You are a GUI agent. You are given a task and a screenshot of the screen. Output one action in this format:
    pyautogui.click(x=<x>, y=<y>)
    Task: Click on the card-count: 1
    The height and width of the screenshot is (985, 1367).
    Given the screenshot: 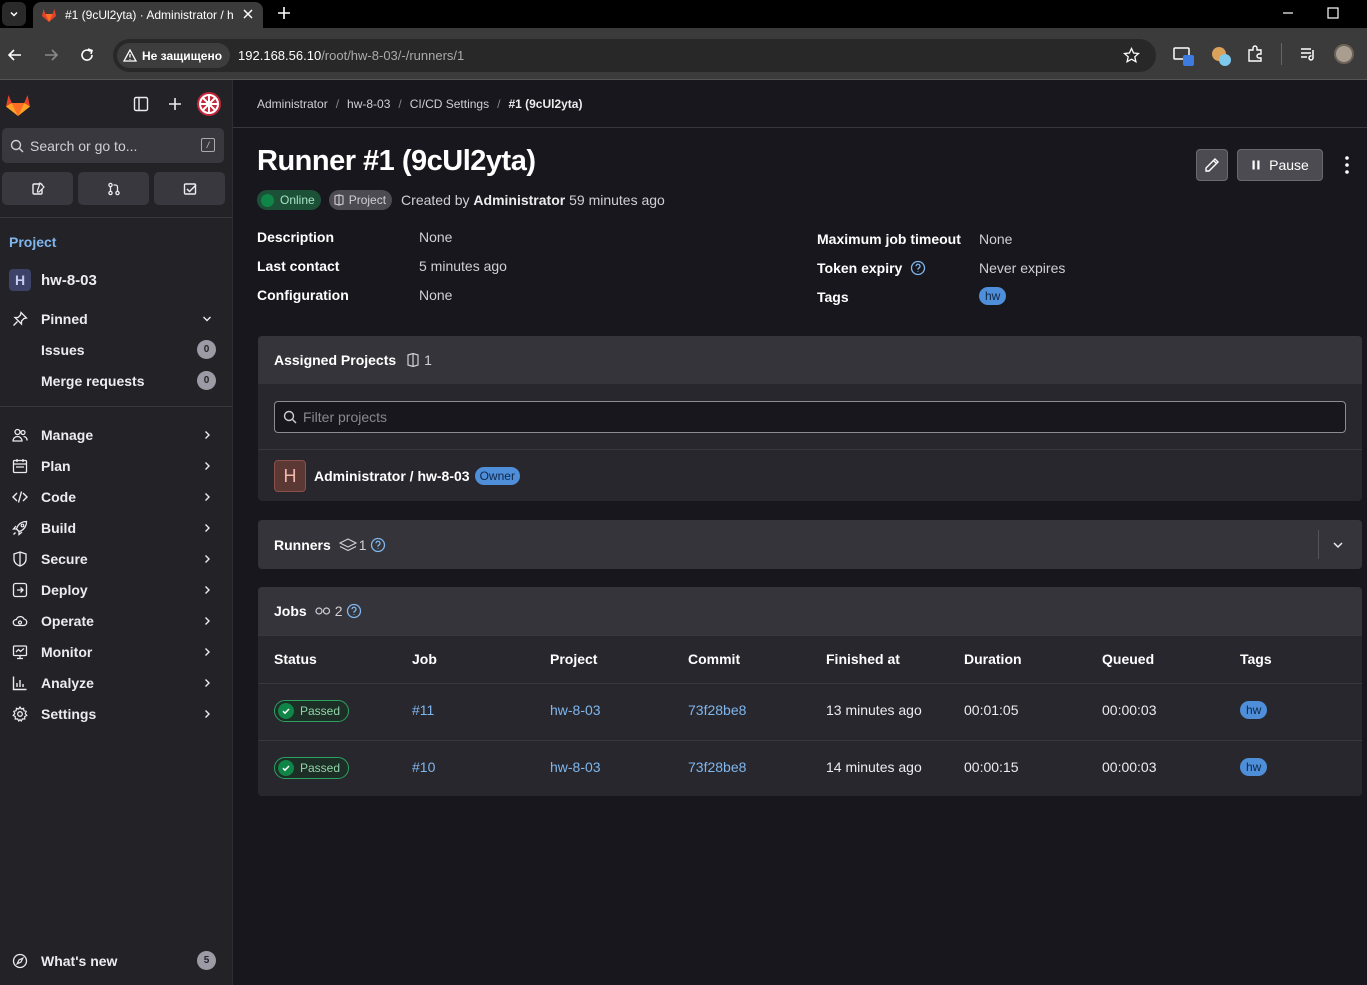 What is the action you would take?
    pyautogui.click(x=419, y=360)
    